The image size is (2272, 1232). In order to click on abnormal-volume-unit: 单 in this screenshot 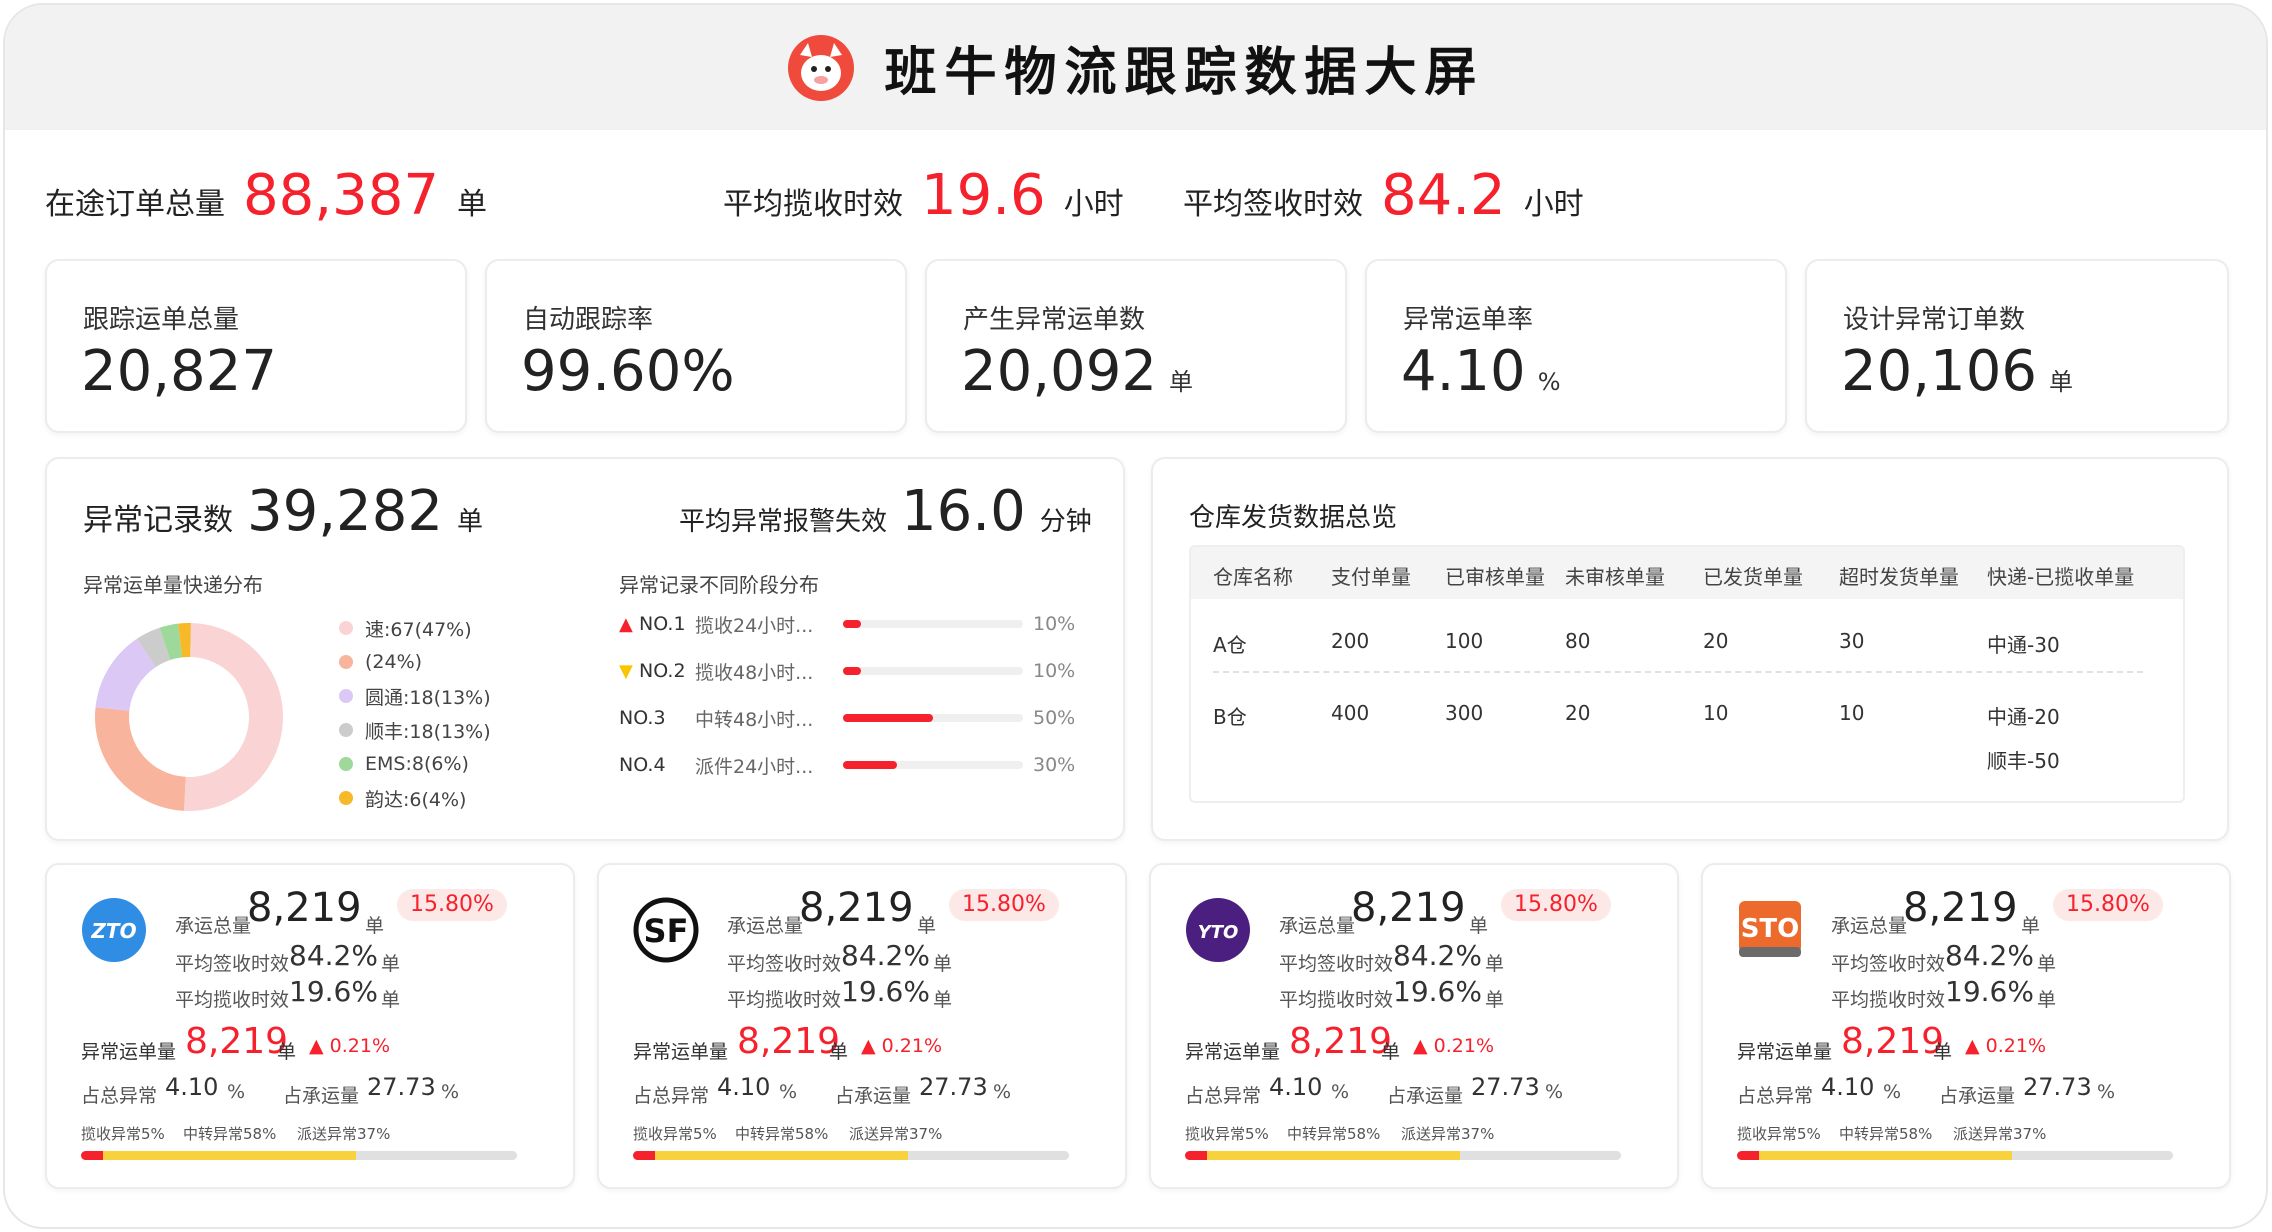, I will do `click(1391, 1052)`.